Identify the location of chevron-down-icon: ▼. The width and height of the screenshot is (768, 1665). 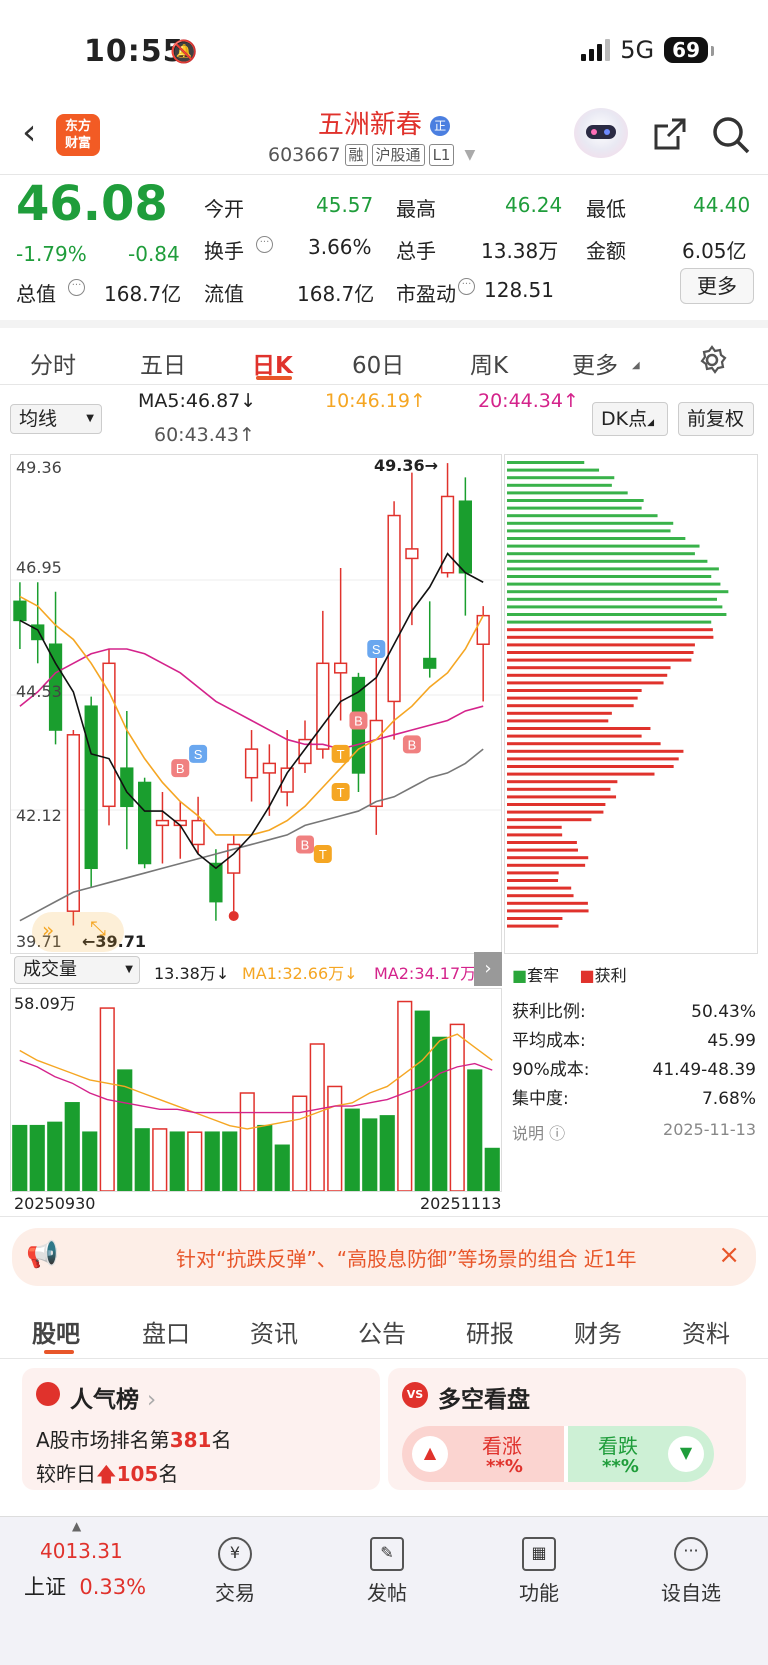
(469, 155).